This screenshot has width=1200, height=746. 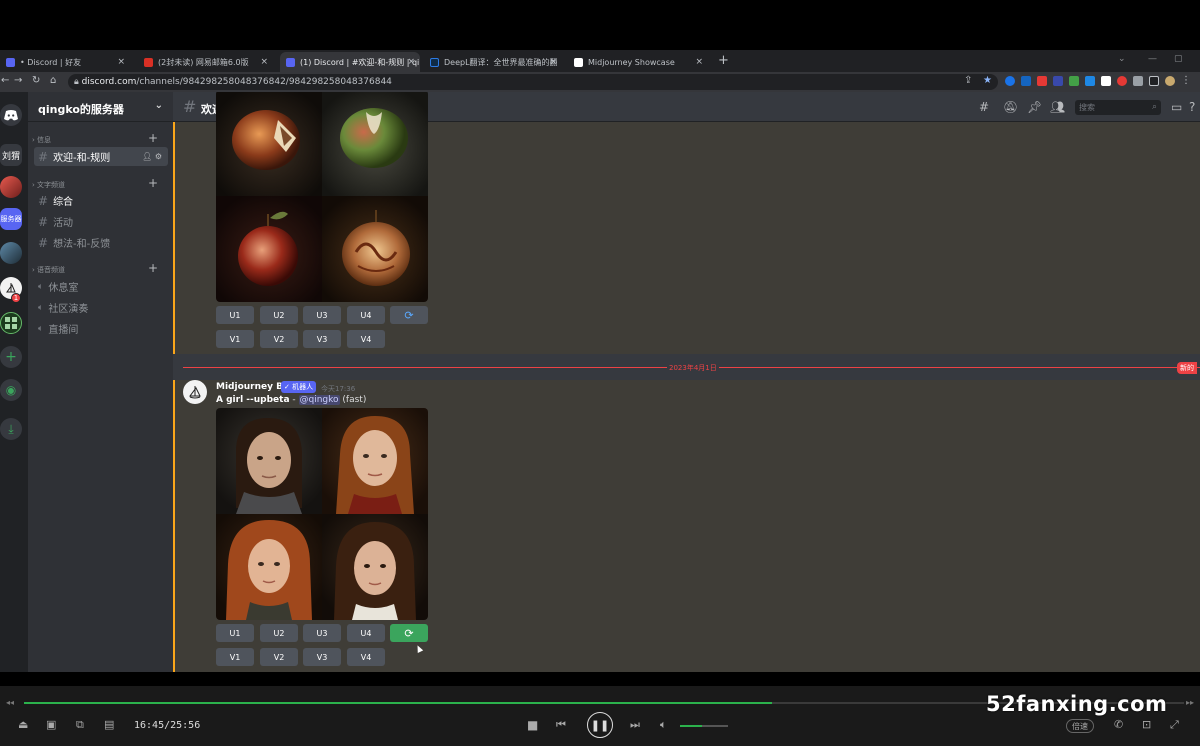 What do you see at coordinates (11, 155) in the screenshot?
I see `server-icon: 刘猬` at bounding box center [11, 155].